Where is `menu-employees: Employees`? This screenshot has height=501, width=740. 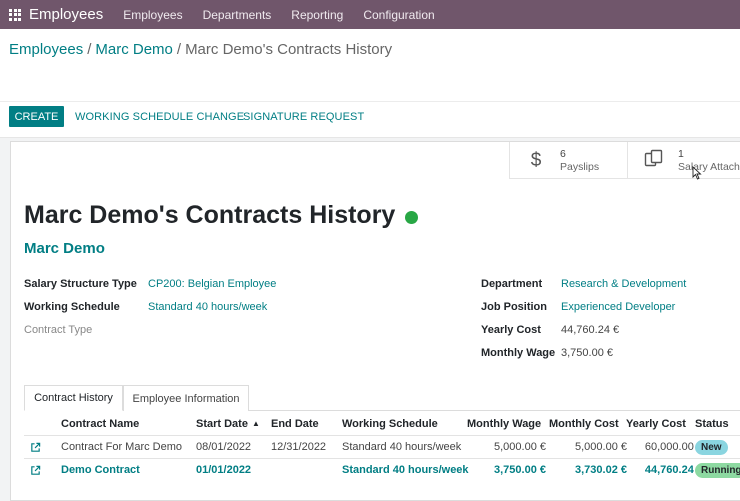 menu-employees: Employees is located at coordinates (152, 15).